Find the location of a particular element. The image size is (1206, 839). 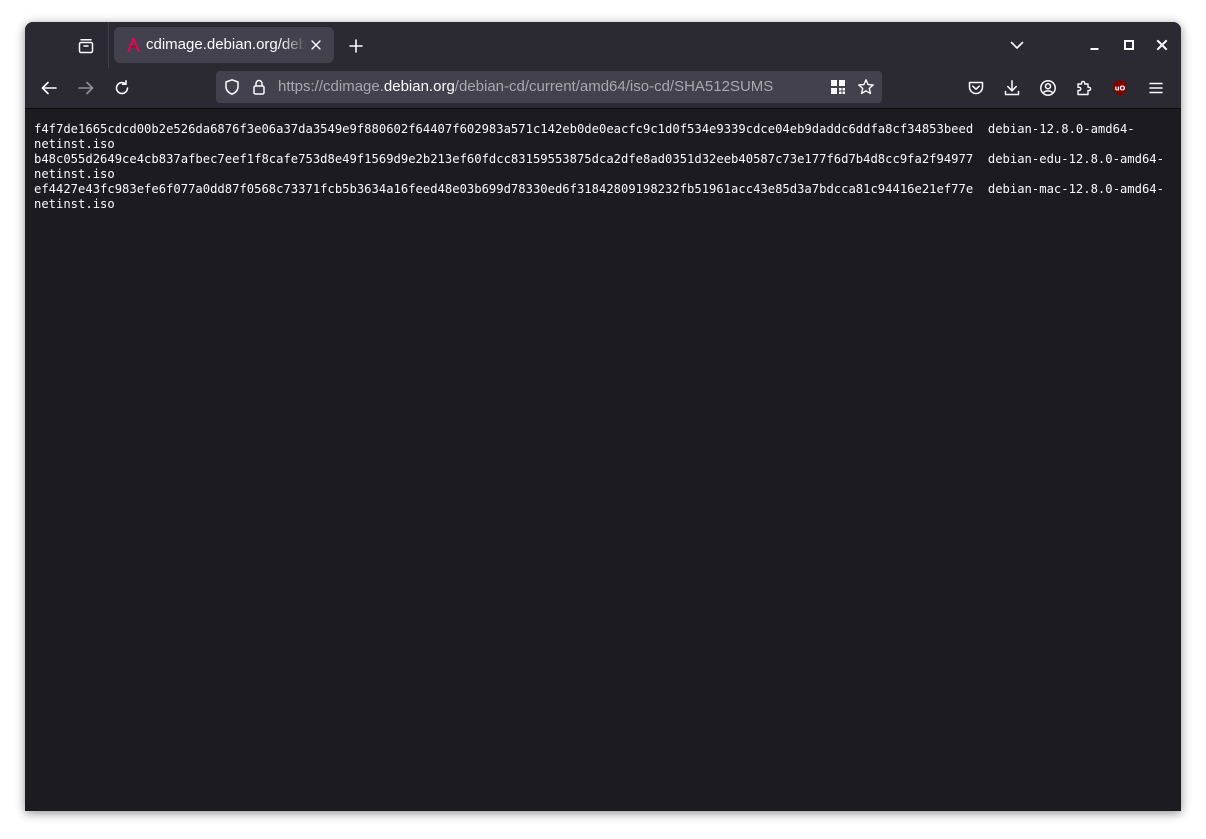

url-prefix: https://cdimage. is located at coordinates (331, 86).